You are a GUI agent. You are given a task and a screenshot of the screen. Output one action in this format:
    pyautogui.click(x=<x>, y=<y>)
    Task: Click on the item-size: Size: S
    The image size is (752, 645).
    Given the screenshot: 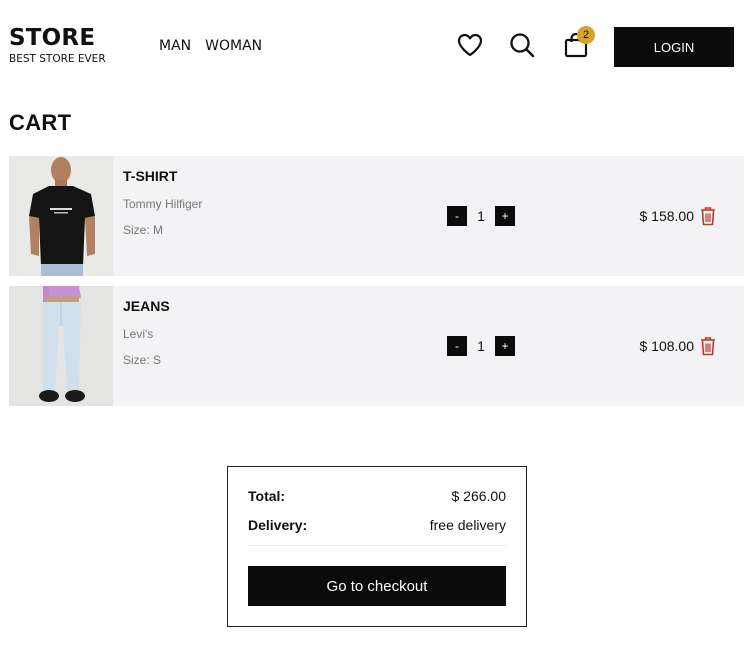 What is the action you would take?
    pyautogui.click(x=142, y=360)
    